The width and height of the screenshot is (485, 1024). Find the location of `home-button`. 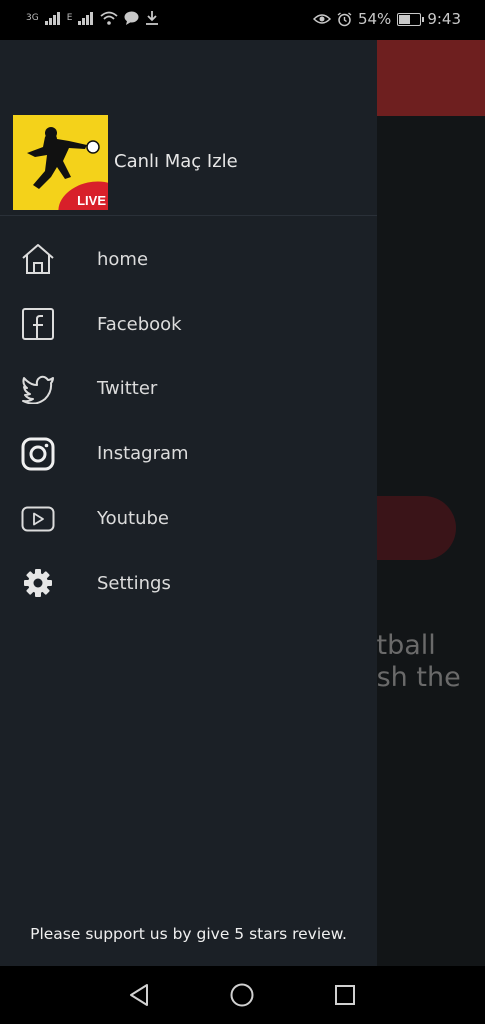

home-button is located at coordinates (242, 995).